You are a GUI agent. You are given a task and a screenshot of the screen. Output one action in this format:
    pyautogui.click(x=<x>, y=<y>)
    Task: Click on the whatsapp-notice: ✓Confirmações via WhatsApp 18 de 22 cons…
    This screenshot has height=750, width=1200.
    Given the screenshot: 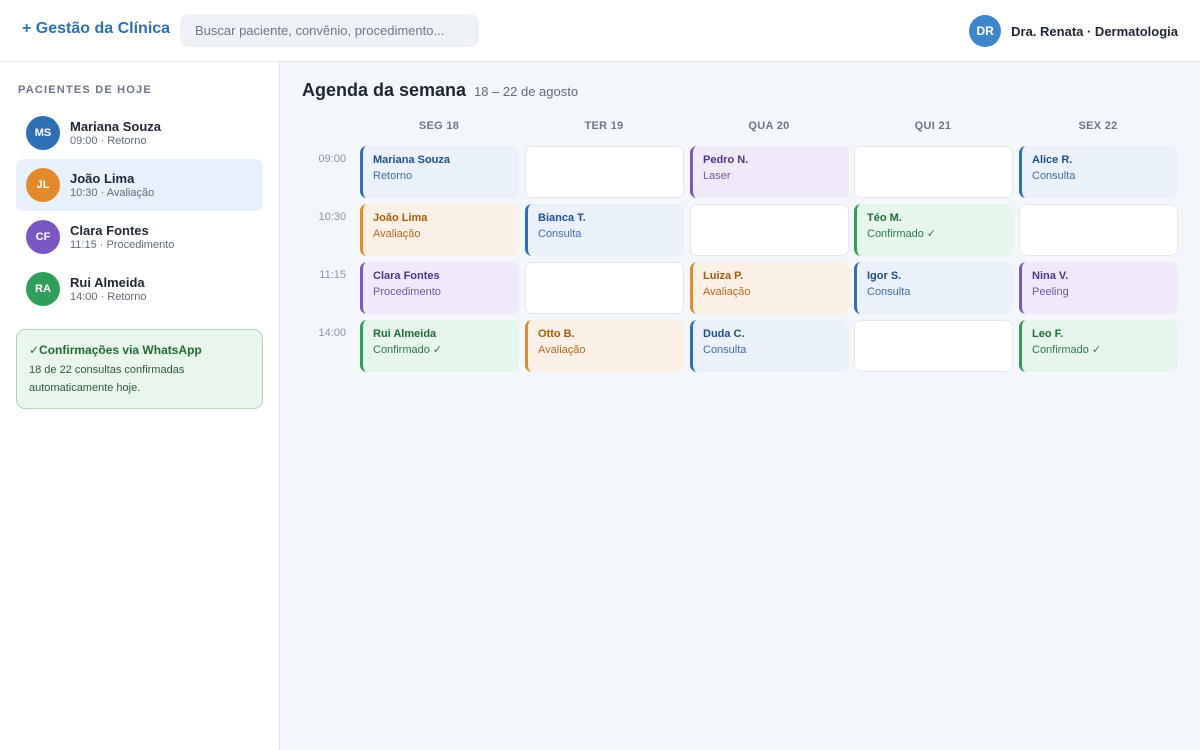 What is the action you would take?
    pyautogui.click(x=139, y=369)
    